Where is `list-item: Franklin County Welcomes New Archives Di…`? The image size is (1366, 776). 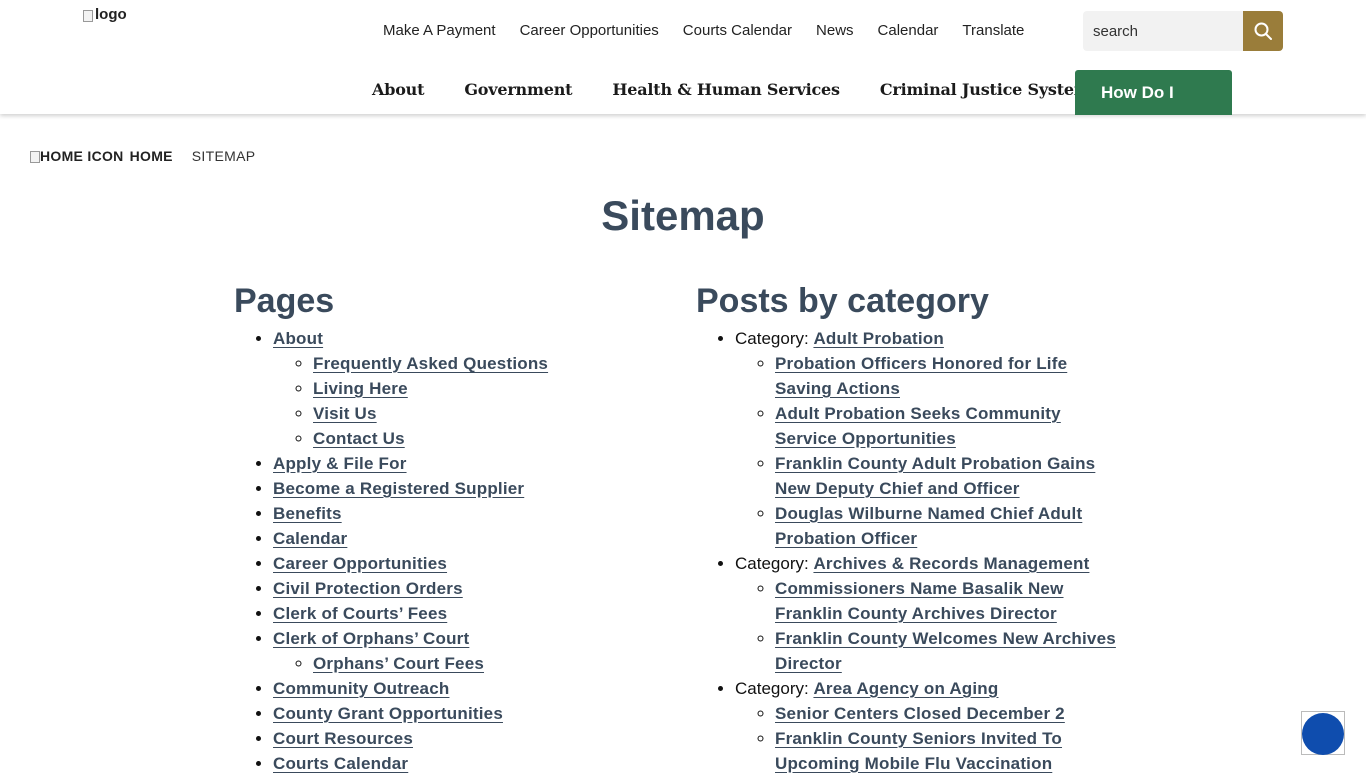
list-item: Franklin County Welcomes New Archives Di… is located at coordinates (945, 651).